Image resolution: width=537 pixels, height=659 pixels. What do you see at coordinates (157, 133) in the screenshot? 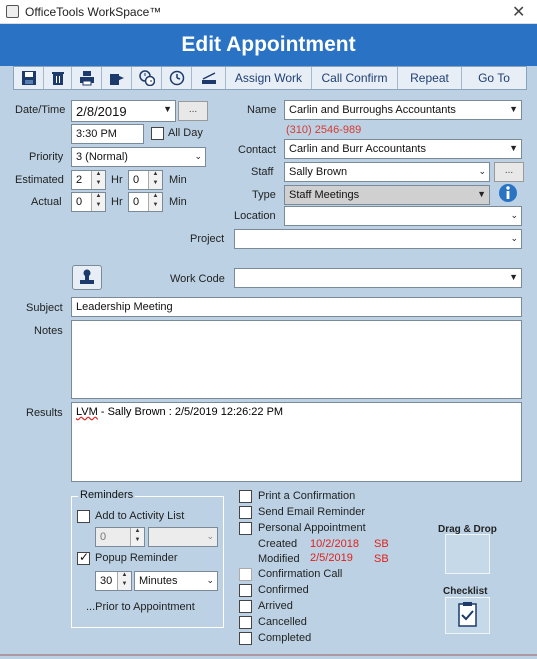
I see `all-day-checkbox` at bounding box center [157, 133].